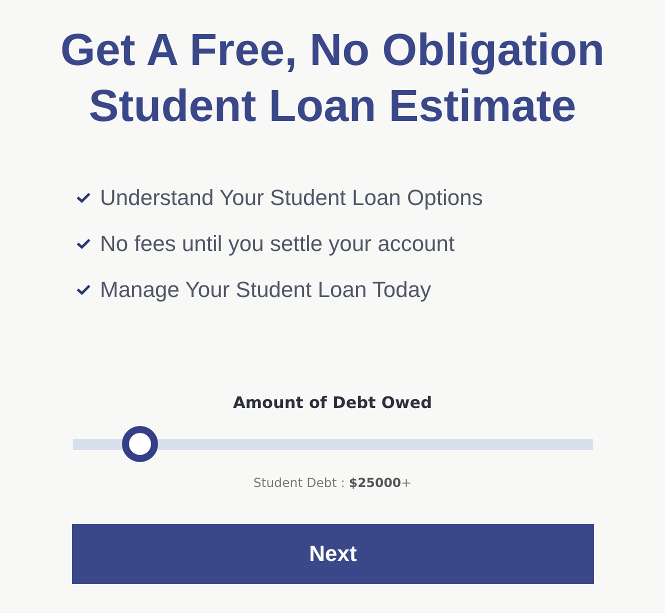 The height and width of the screenshot is (613, 665). I want to click on next-button: Next, so click(333, 554).